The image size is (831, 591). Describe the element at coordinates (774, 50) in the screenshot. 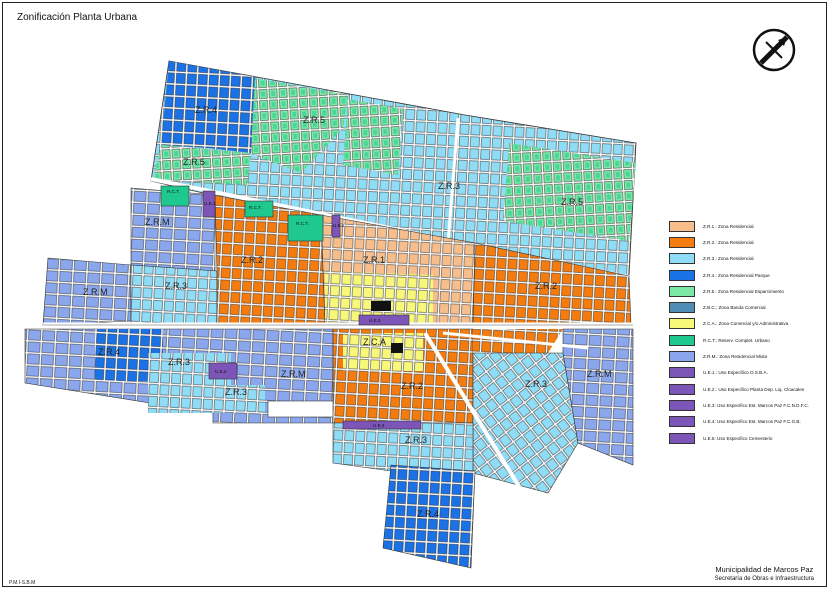

I see `north-arrow-icon` at that location.